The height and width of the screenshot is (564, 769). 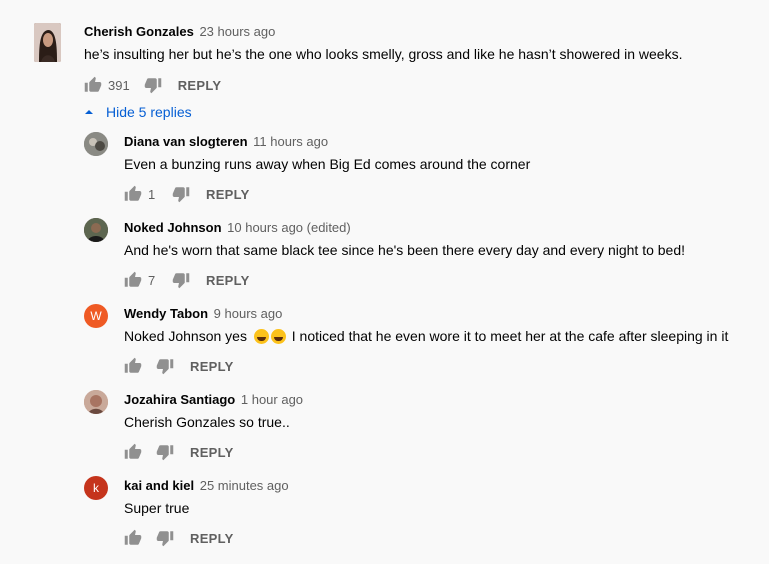 What do you see at coordinates (207, 422) in the screenshot?
I see `comment-text: Cherish Gonzales so true..` at bounding box center [207, 422].